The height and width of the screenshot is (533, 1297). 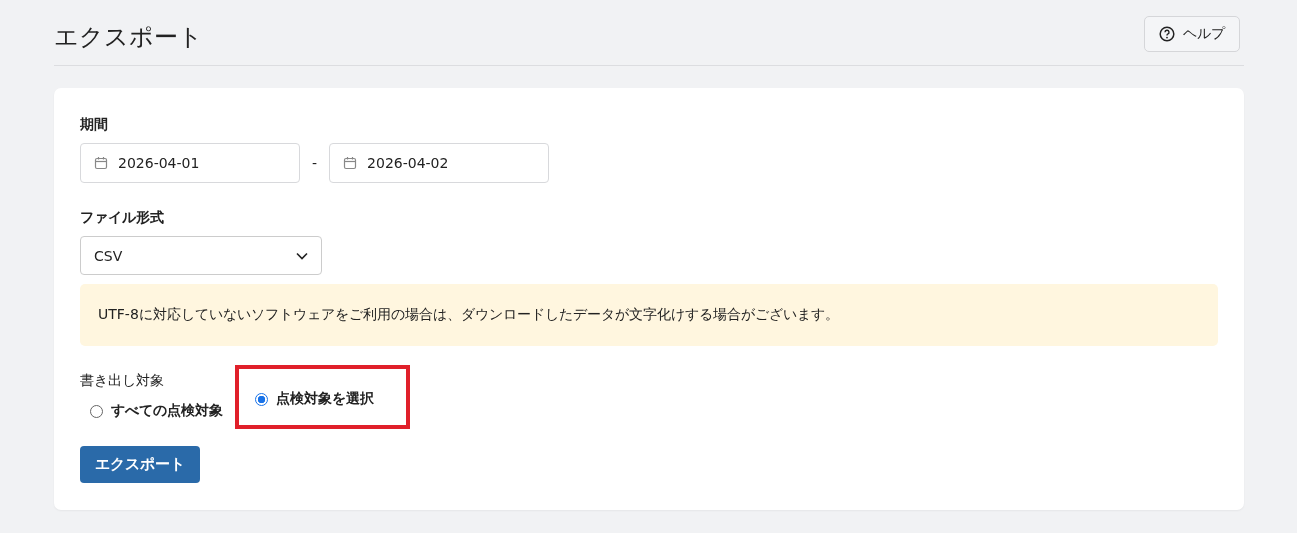 I want to click on help-icon, so click(x=1167, y=34).